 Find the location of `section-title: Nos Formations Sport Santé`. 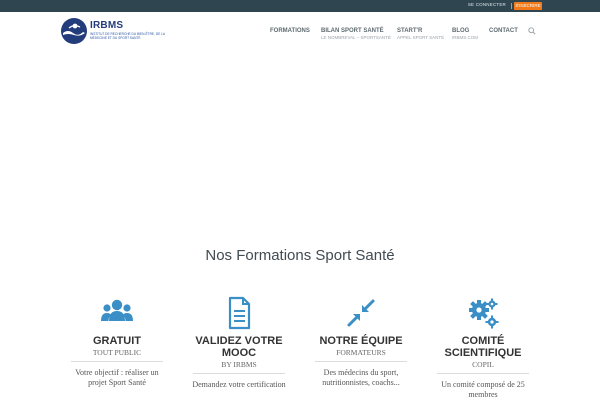

section-title: Nos Formations Sport Santé is located at coordinates (300, 255).